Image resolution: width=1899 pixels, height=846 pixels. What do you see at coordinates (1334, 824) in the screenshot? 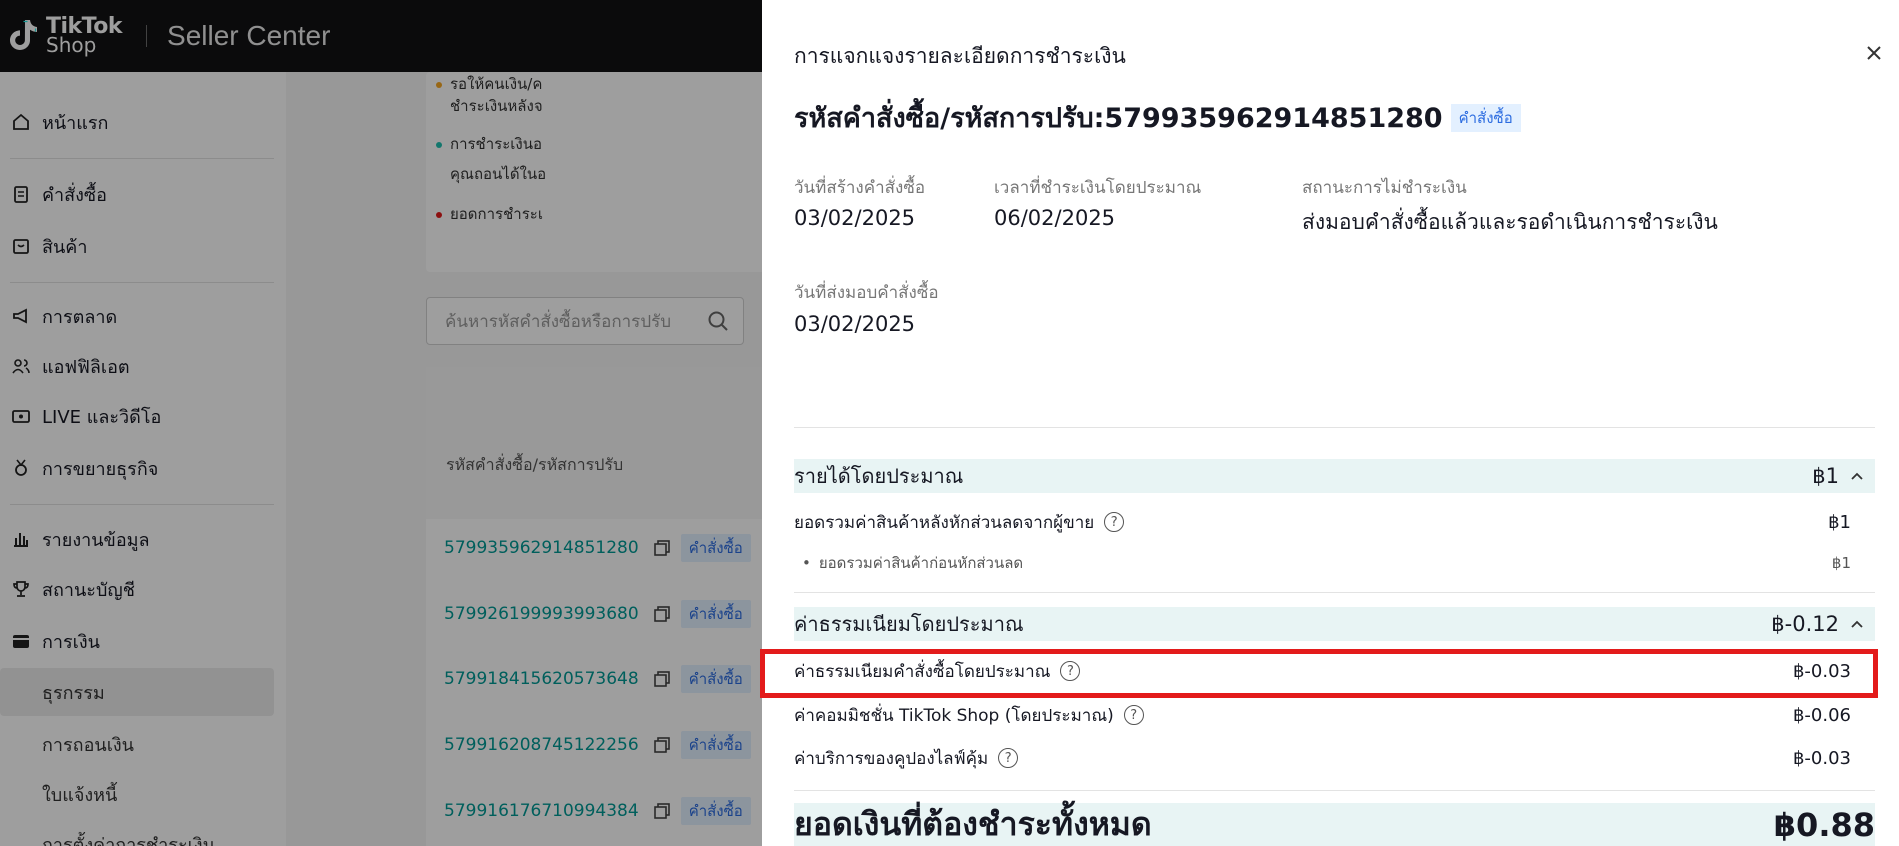
I see `total-row: ยอดเงินที่ต้องชำระทั้งหมด ฿0.88` at bounding box center [1334, 824].